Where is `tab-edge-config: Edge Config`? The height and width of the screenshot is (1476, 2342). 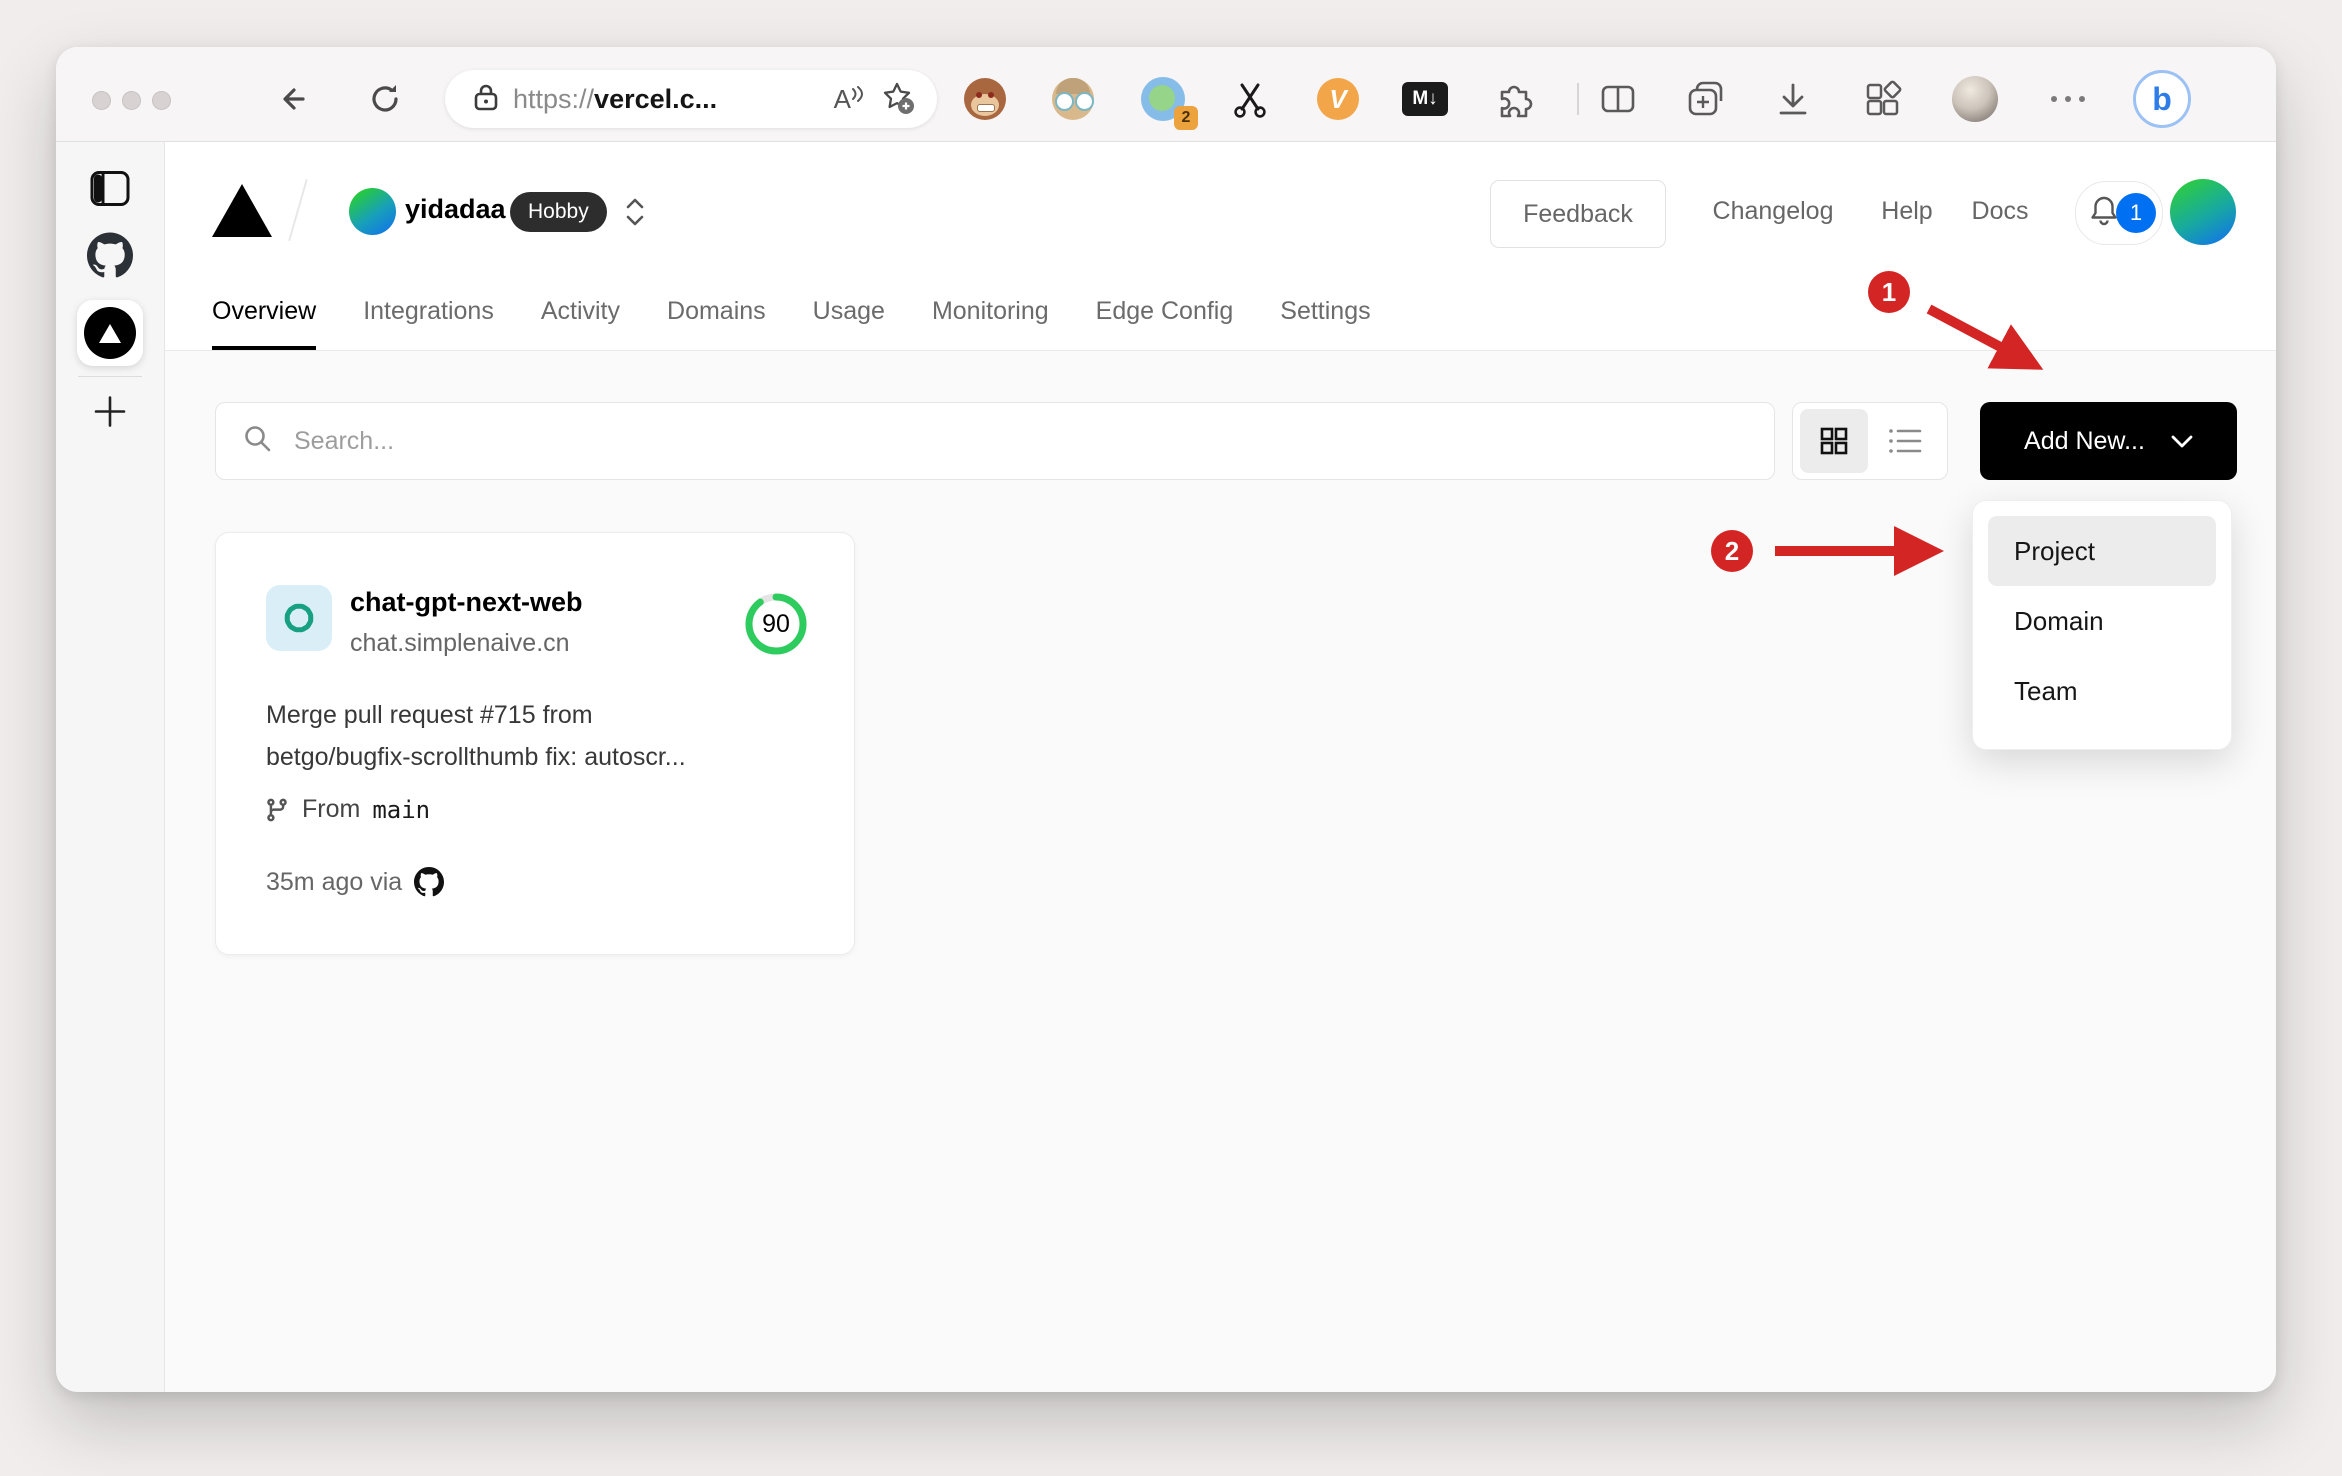 tab-edge-config: Edge Config is located at coordinates (1165, 311).